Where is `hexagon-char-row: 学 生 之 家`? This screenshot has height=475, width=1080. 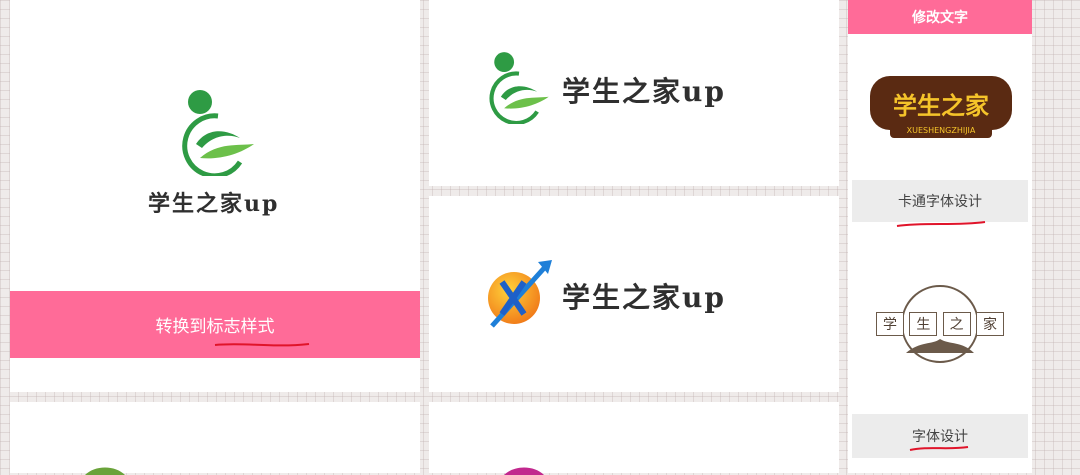 hexagon-char-row: 学 生 之 家 is located at coordinates (940, 324).